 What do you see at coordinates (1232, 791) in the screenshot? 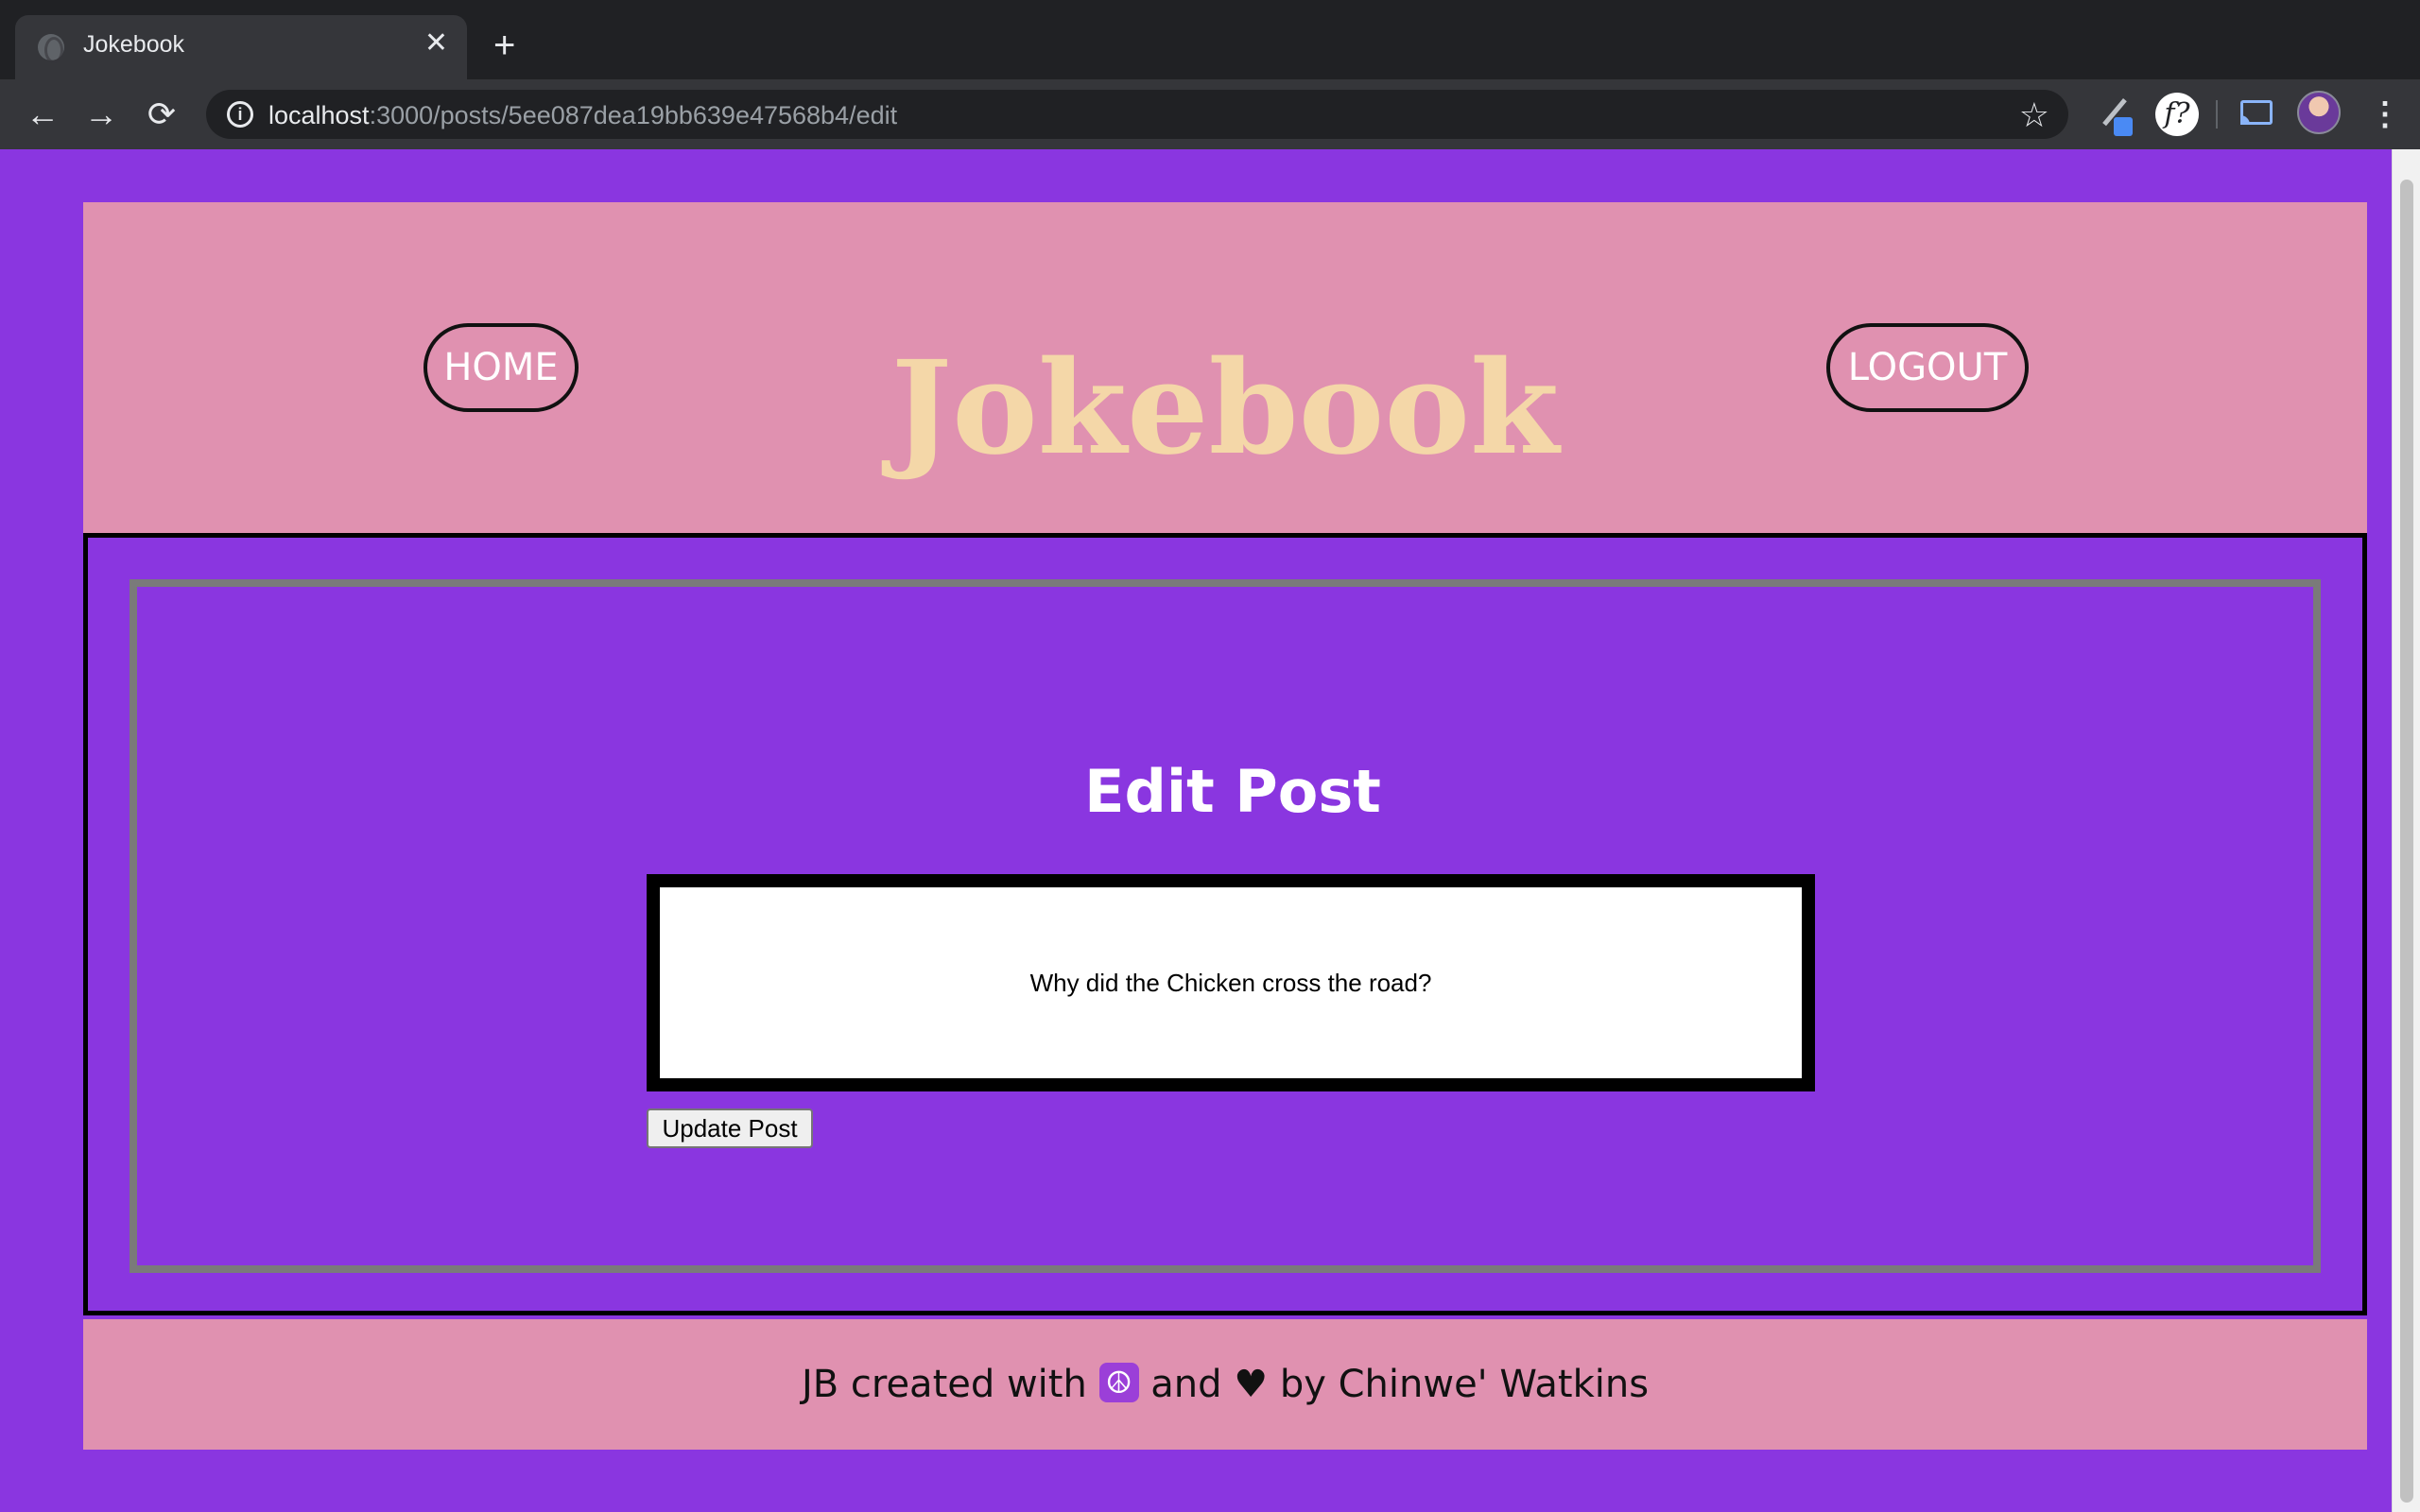
I see `page-title: Edit Post` at bounding box center [1232, 791].